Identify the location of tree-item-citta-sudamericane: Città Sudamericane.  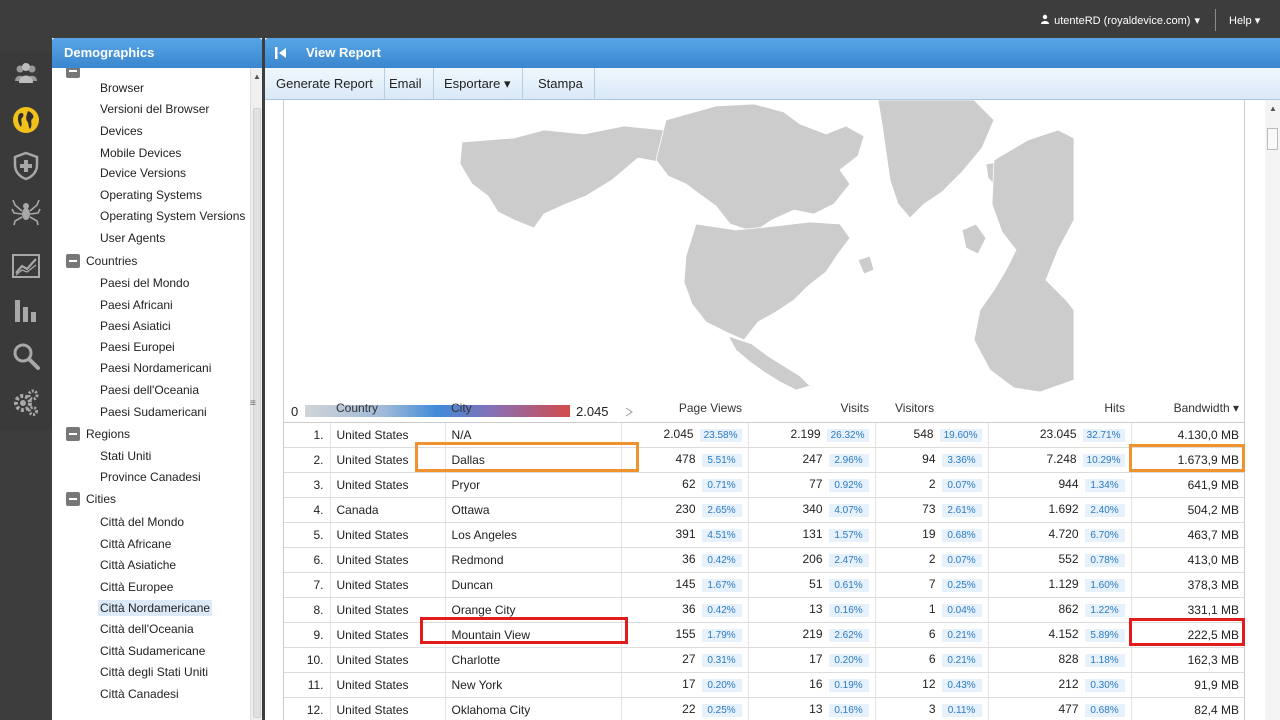
(152, 651).